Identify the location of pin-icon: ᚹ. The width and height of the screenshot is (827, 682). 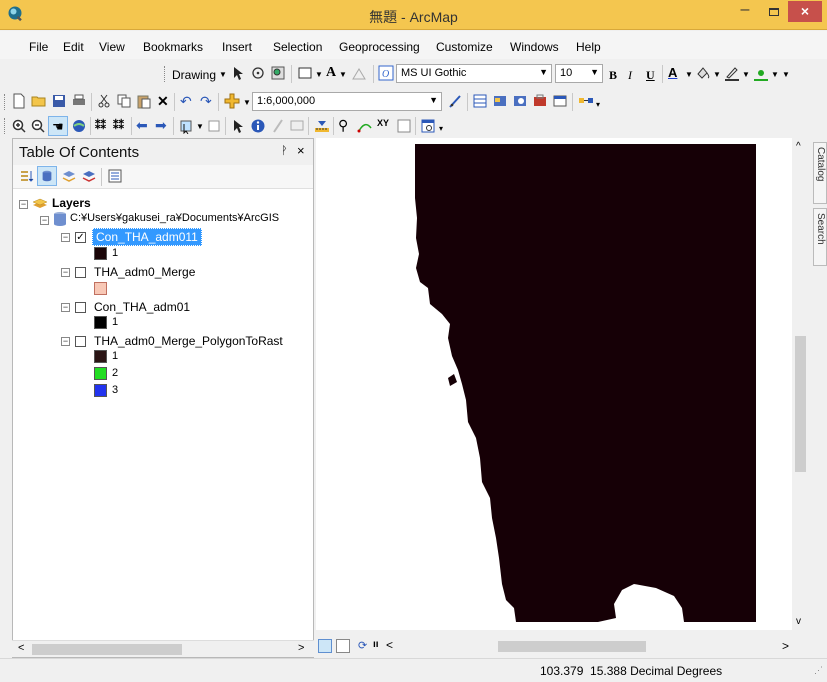
(284, 151).